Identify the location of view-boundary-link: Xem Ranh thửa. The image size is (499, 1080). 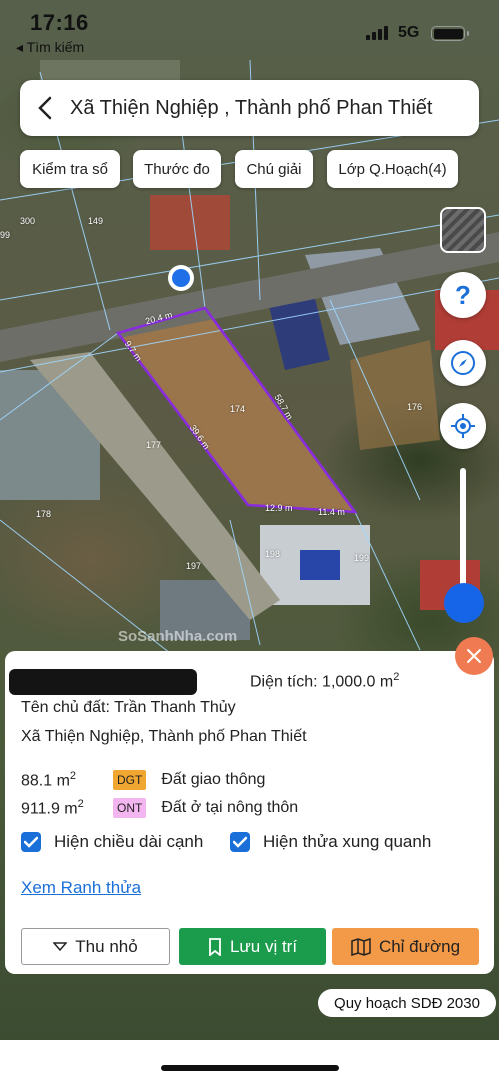
(81, 888).